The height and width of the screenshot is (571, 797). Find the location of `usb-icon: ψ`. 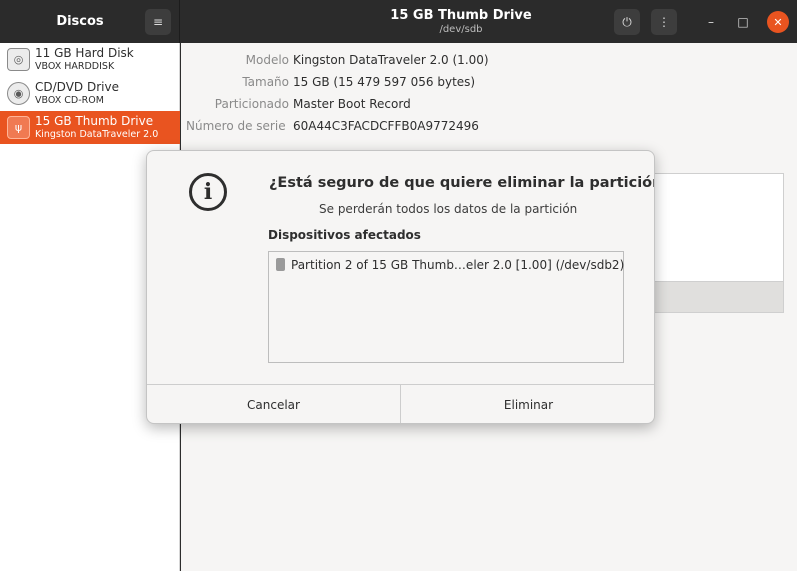

usb-icon: ψ is located at coordinates (18, 127).